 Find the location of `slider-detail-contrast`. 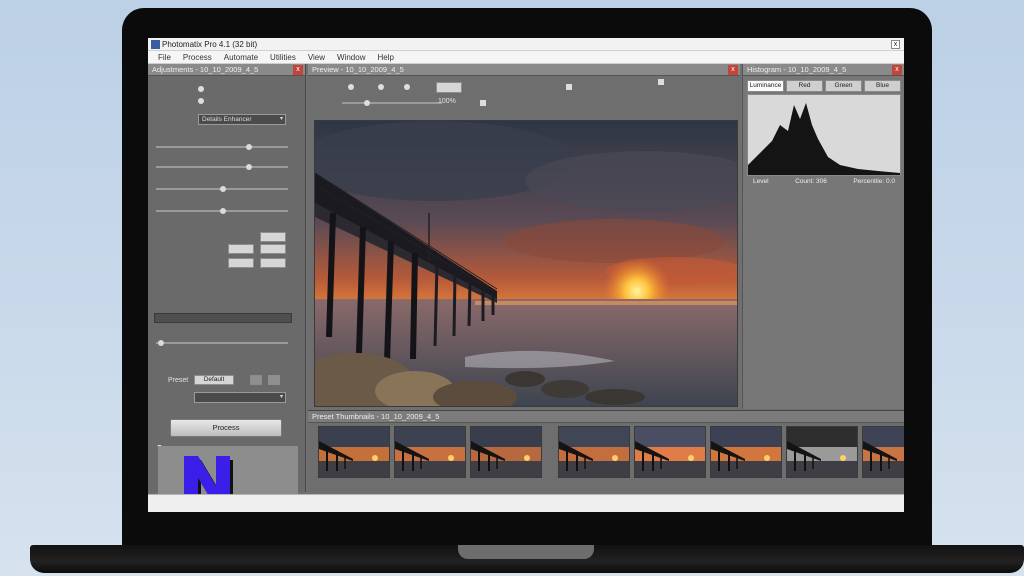

slider-detail-contrast is located at coordinates (222, 211).